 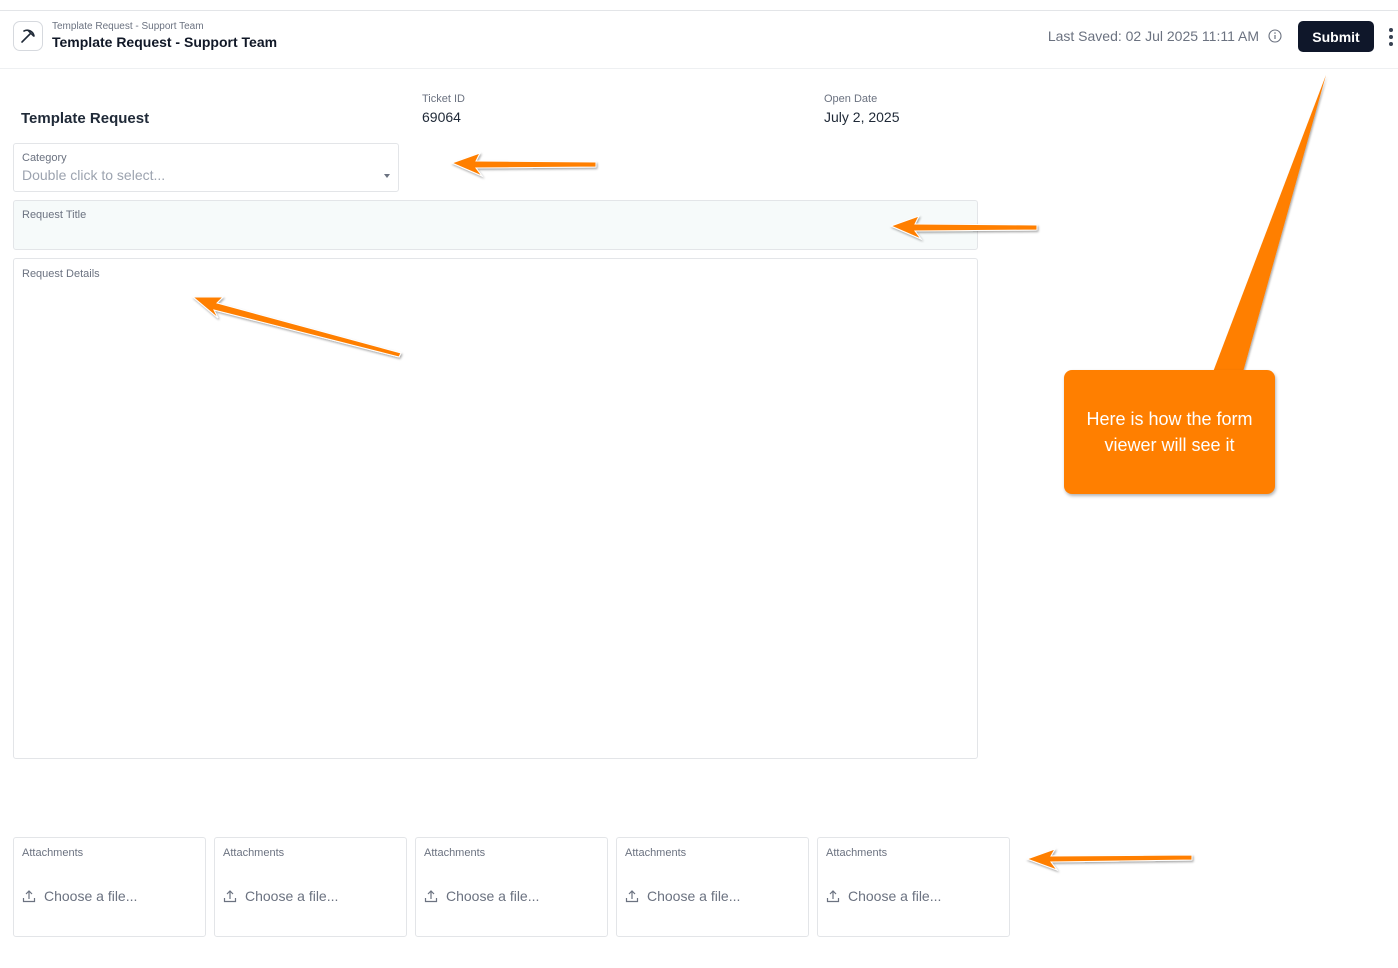 I want to click on breadcrumb: Template Request - Support Team, so click(x=128, y=26).